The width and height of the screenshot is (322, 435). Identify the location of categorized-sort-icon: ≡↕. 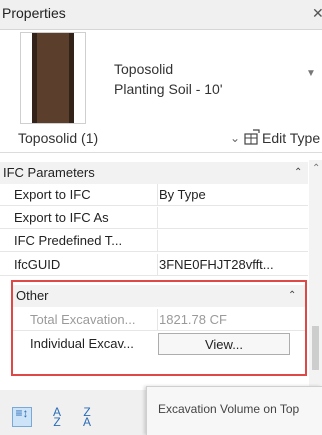
(22, 417).